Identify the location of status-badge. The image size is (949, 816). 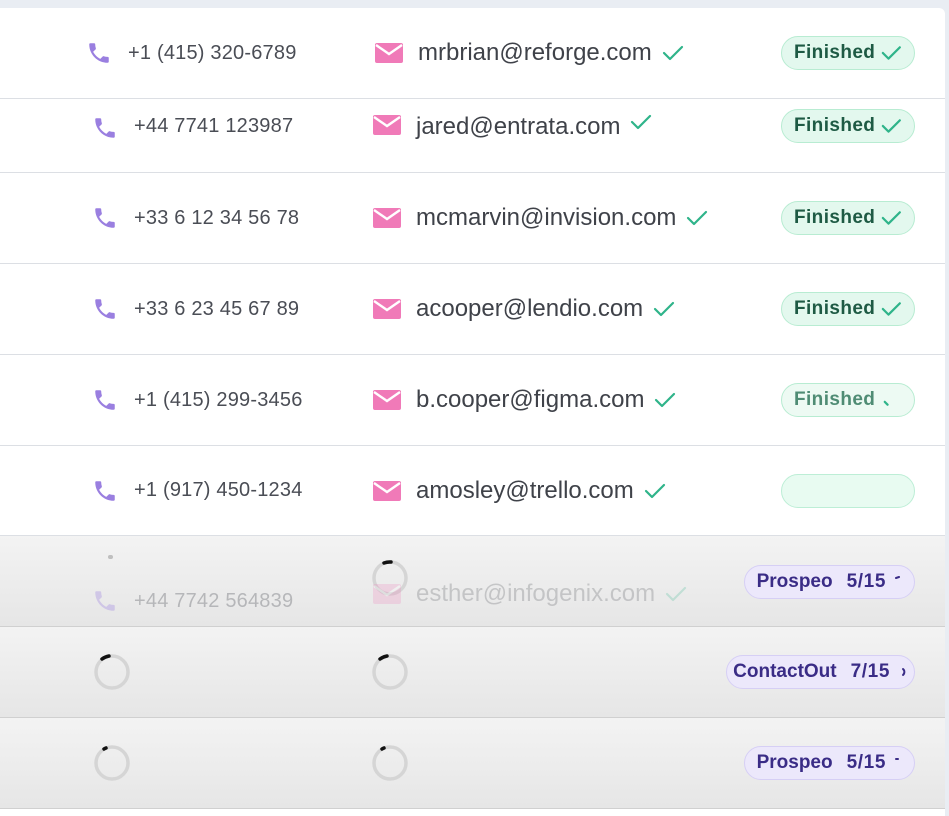
(848, 490).